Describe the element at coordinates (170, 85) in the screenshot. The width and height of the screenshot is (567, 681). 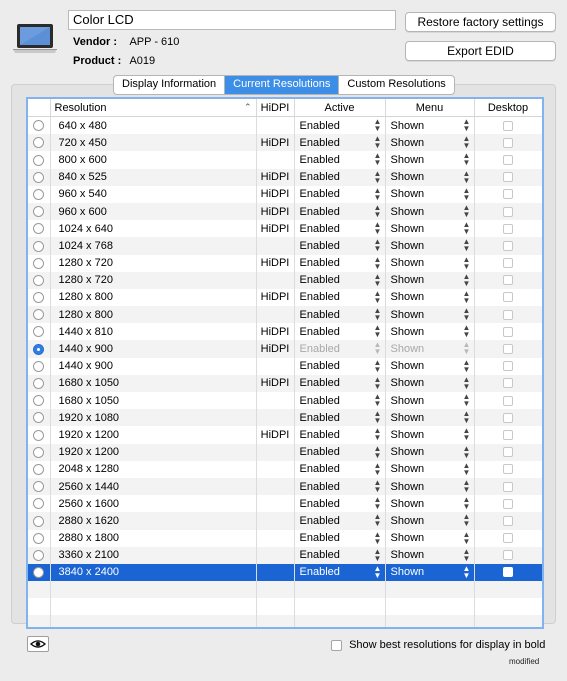
I see `tab-display-information: Display Information` at that location.